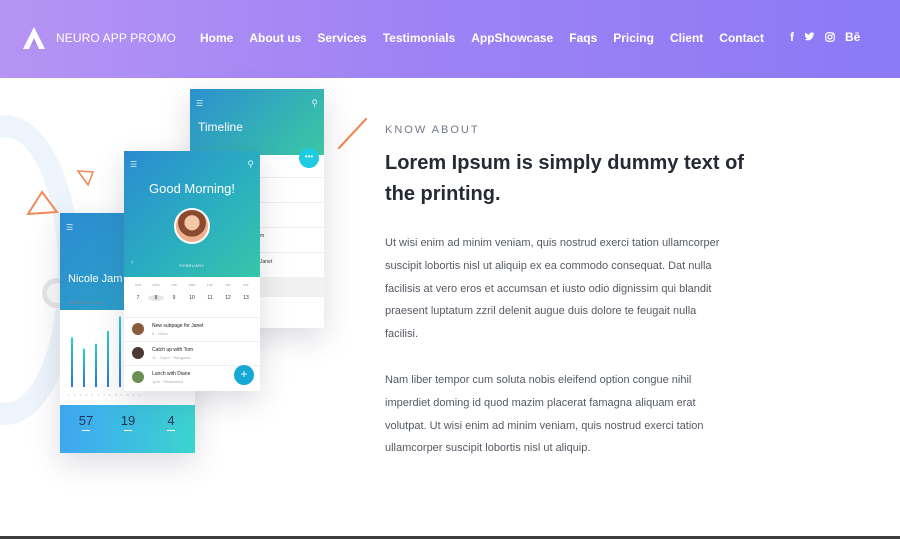 This screenshot has height=539, width=900. I want to click on brand: NEURO APP PROMO, so click(99, 38).